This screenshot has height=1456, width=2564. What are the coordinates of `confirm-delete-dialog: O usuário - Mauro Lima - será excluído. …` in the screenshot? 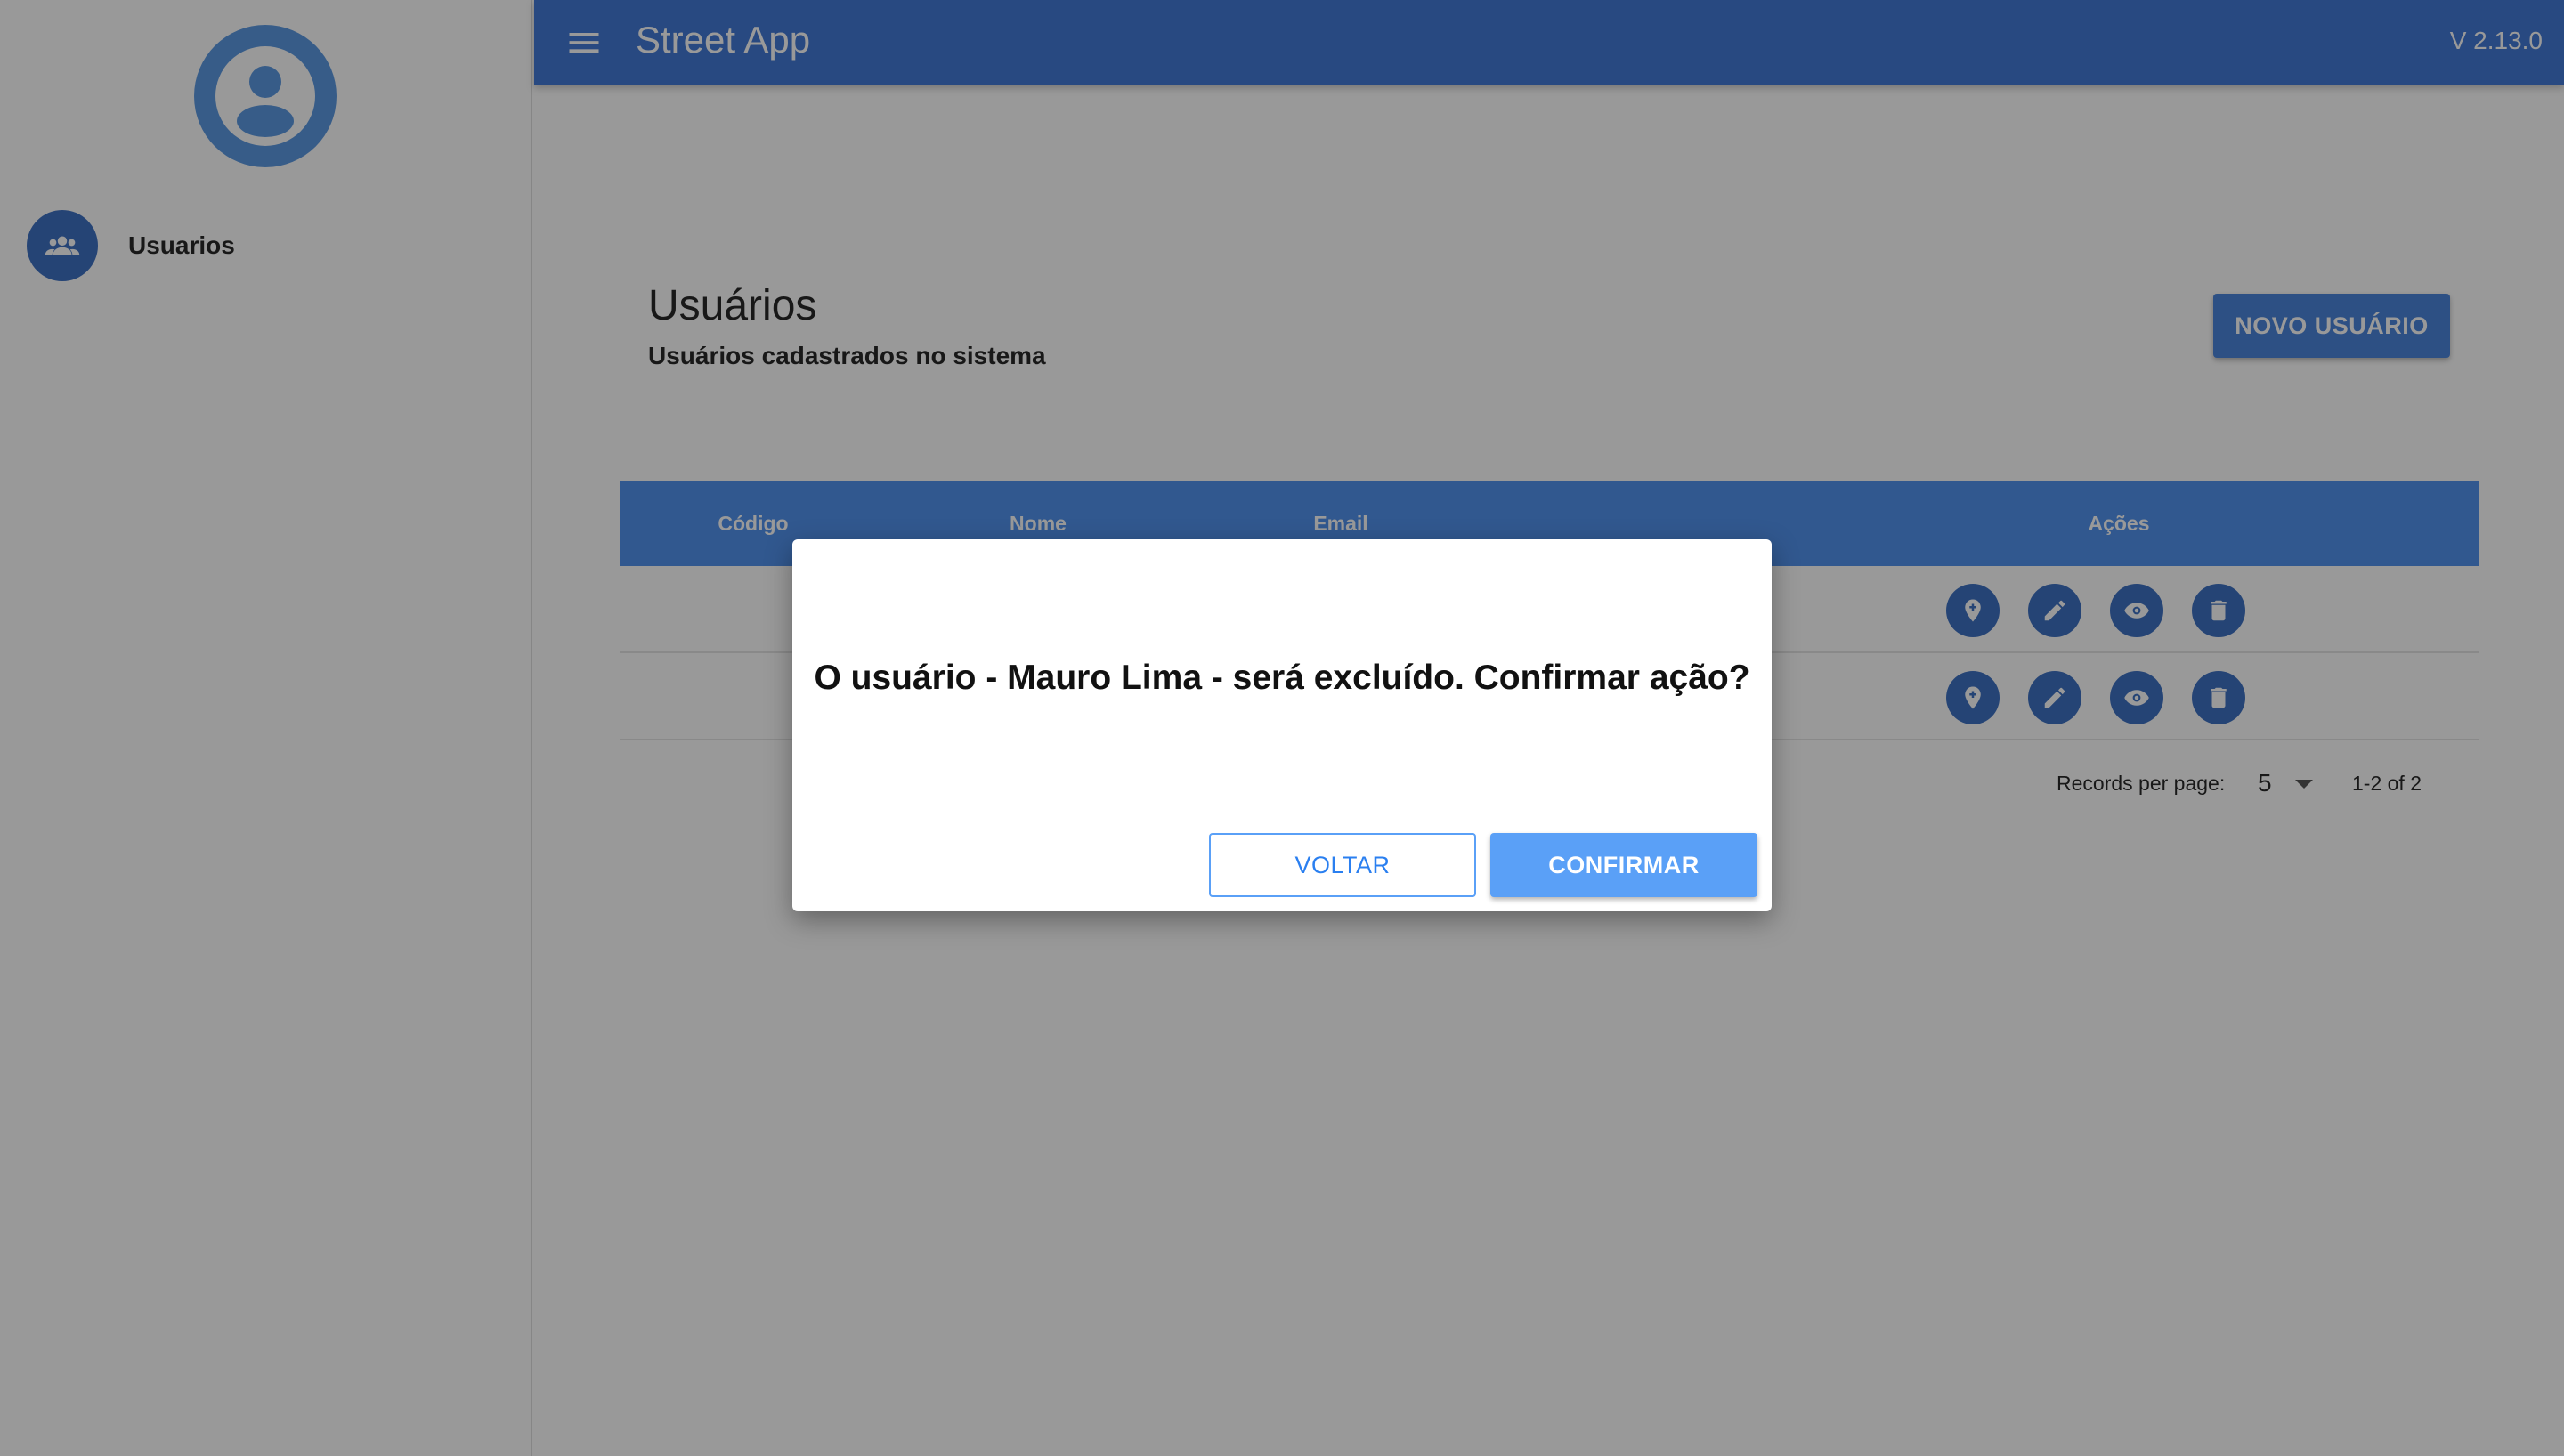 It's located at (1282, 725).